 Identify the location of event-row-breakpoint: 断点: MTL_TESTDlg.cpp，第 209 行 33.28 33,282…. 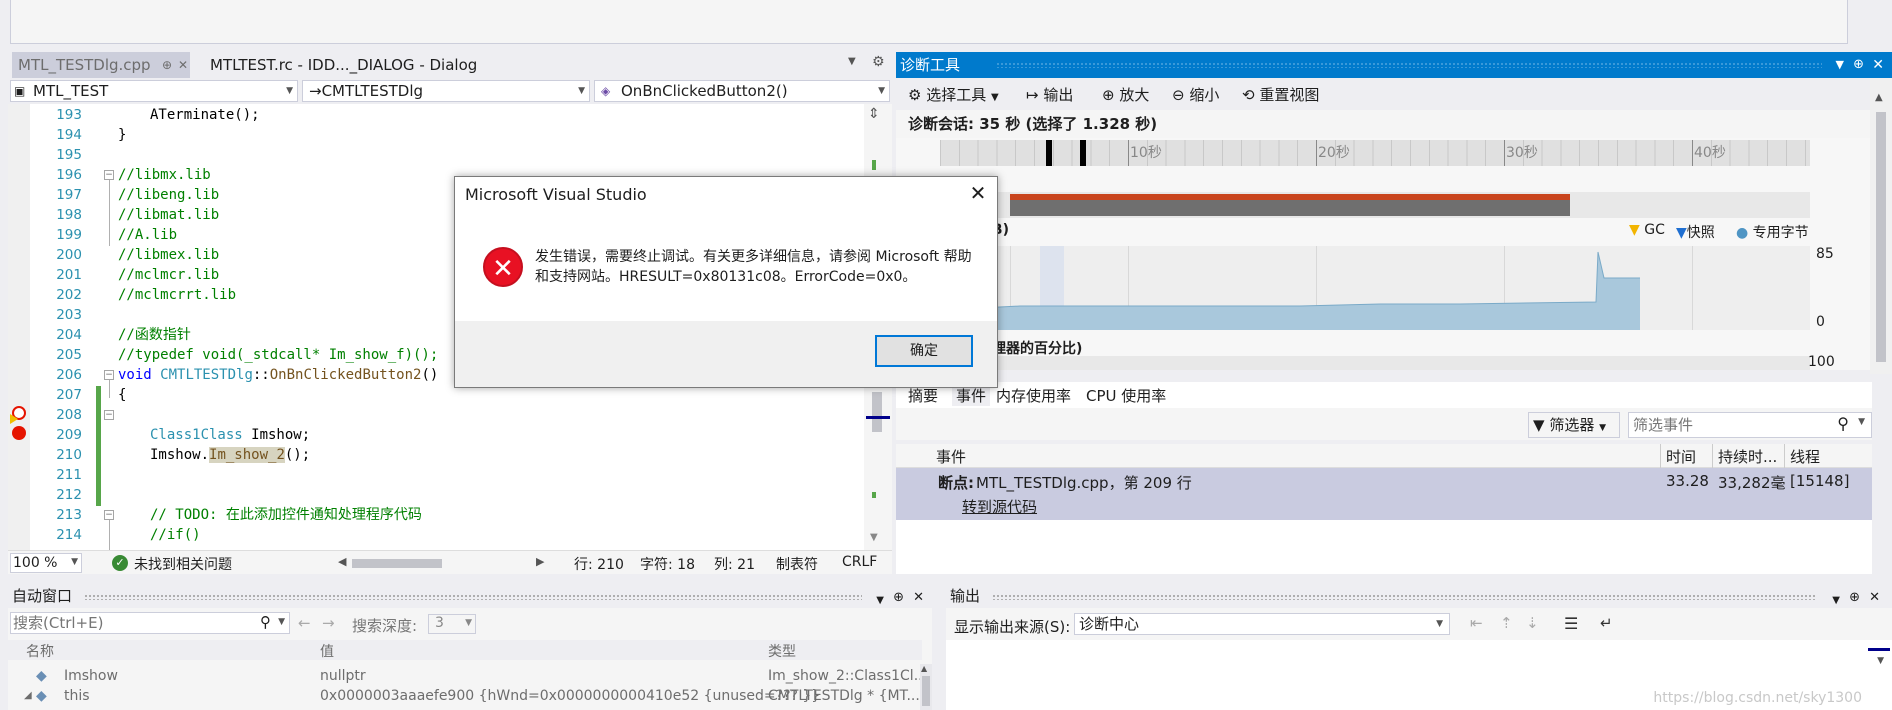
(1384, 494).